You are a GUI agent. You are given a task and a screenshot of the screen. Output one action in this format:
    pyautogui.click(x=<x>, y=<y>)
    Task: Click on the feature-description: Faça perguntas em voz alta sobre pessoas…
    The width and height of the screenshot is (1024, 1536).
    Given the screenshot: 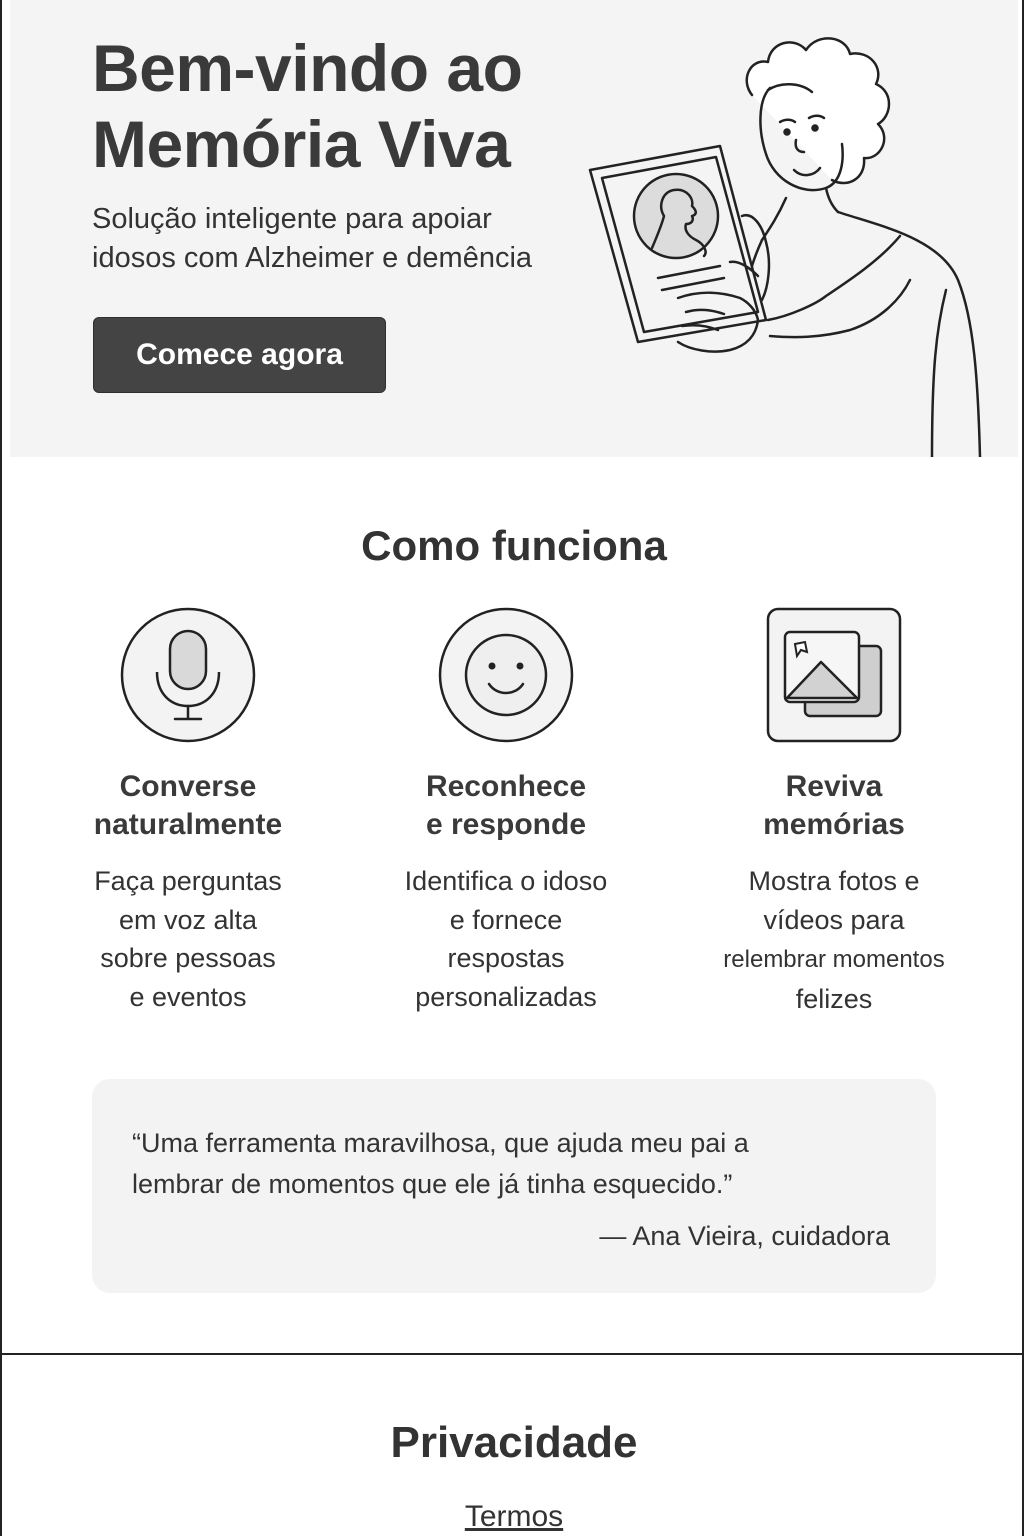 What is the action you would take?
    pyautogui.click(x=188, y=939)
    